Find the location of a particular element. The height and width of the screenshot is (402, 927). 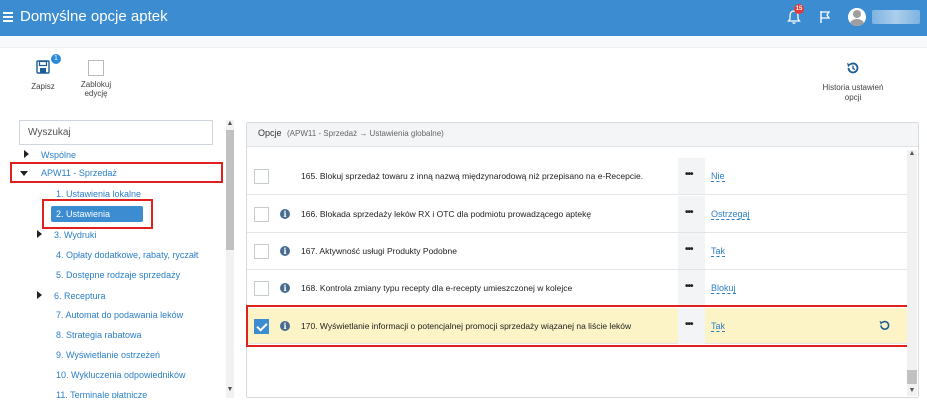

option-label: 167. Aktywność usługi Produkty Podobne is located at coordinates (379, 251).